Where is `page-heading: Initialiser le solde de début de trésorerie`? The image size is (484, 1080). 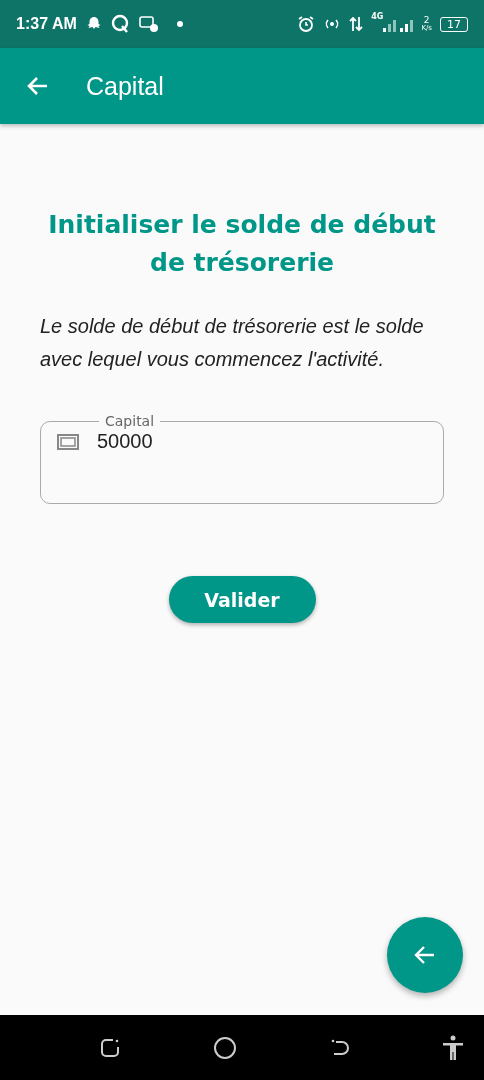
page-heading: Initialiser le solde de début de trésorerie is located at coordinates (242, 244).